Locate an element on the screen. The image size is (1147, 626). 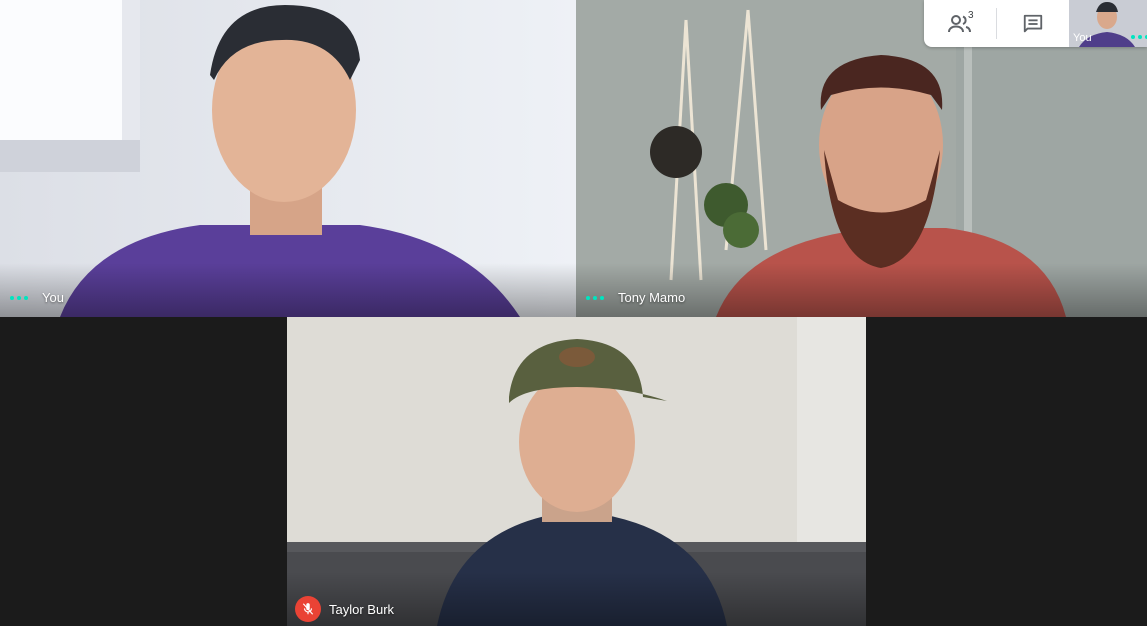
people-button: 3 is located at coordinates (960, 23).